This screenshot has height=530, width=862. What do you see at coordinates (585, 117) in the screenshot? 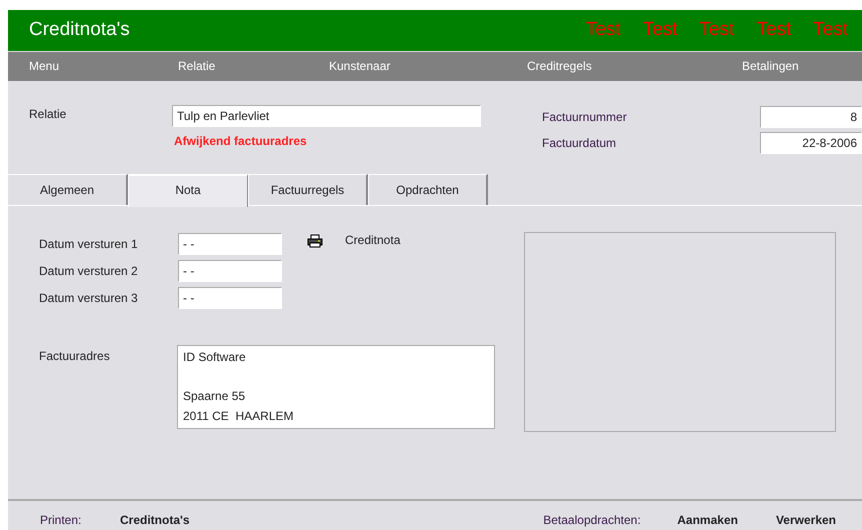
I see `field-label: Factuurnummer` at bounding box center [585, 117].